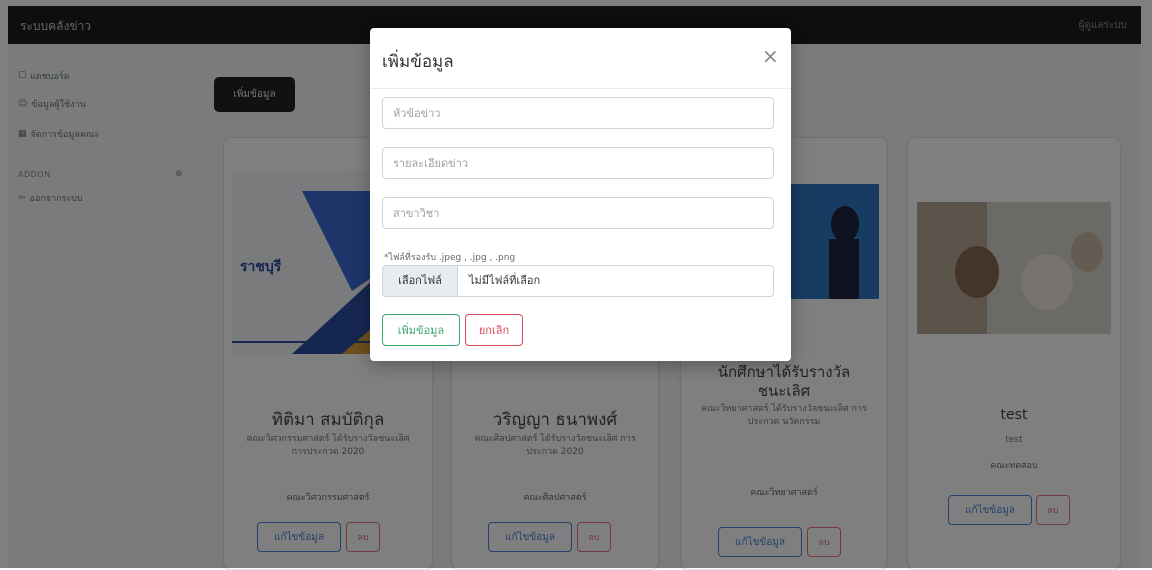  I want to click on file-type-hint: *ไฟล์ที่รองรับ .jpeg , .jpg , .png, so click(450, 258).